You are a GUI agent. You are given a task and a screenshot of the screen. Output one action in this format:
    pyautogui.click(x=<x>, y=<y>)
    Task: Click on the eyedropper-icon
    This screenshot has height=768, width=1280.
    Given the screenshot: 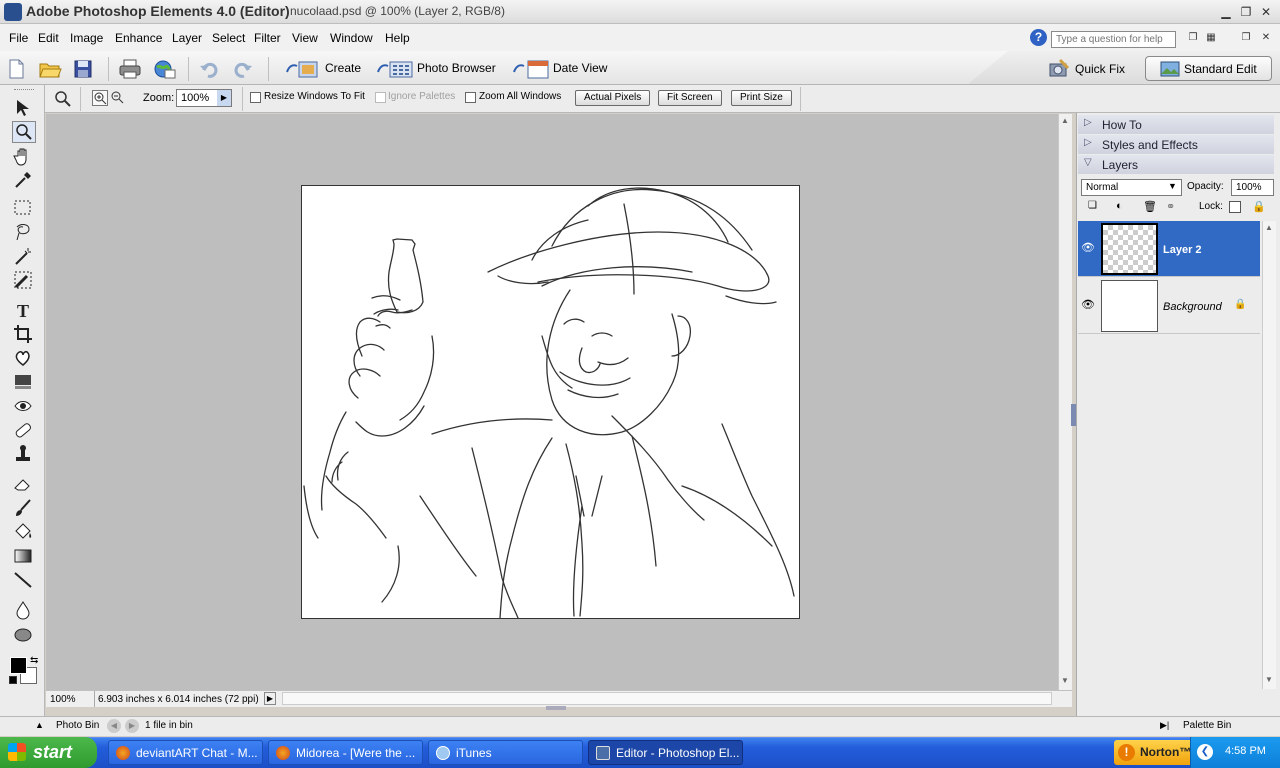 What is the action you would take?
    pyautogui.click(x=24, y=180)
    